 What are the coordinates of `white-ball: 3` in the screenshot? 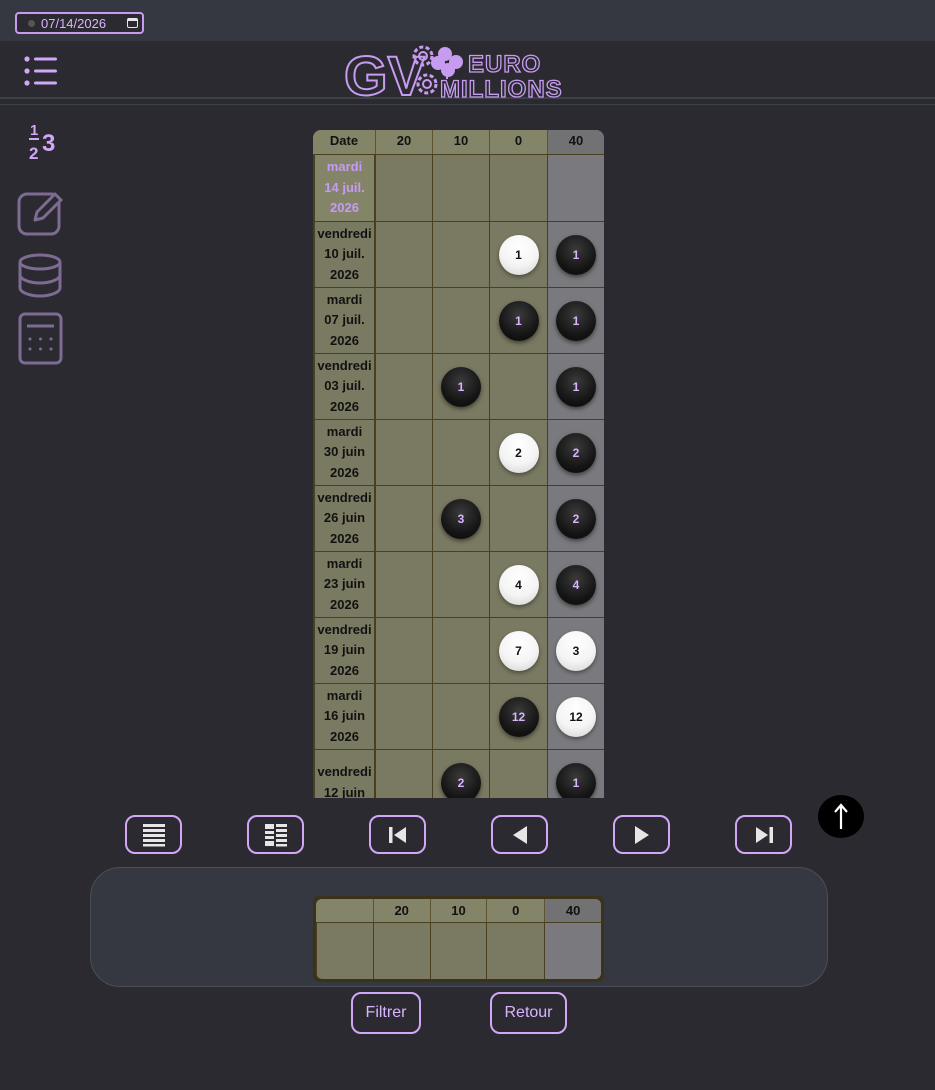 It's located at (576, 650).